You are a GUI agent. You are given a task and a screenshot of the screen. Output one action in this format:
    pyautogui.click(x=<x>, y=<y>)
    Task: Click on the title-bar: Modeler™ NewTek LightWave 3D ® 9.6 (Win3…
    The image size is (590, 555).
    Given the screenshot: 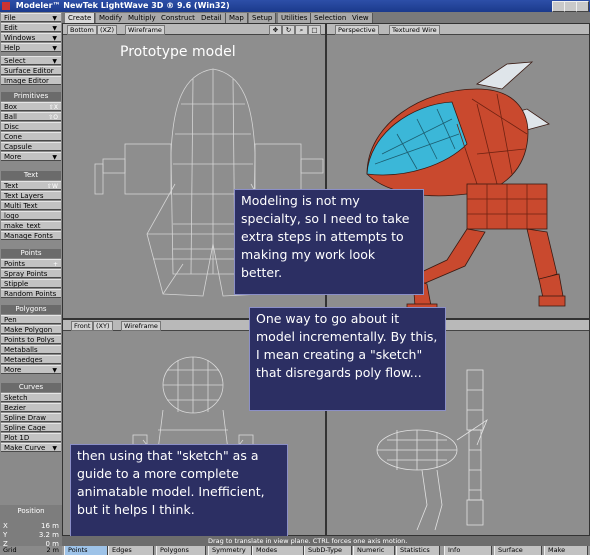 What is the action you would take?
    pyautogui.click(x=295, y=6)
    